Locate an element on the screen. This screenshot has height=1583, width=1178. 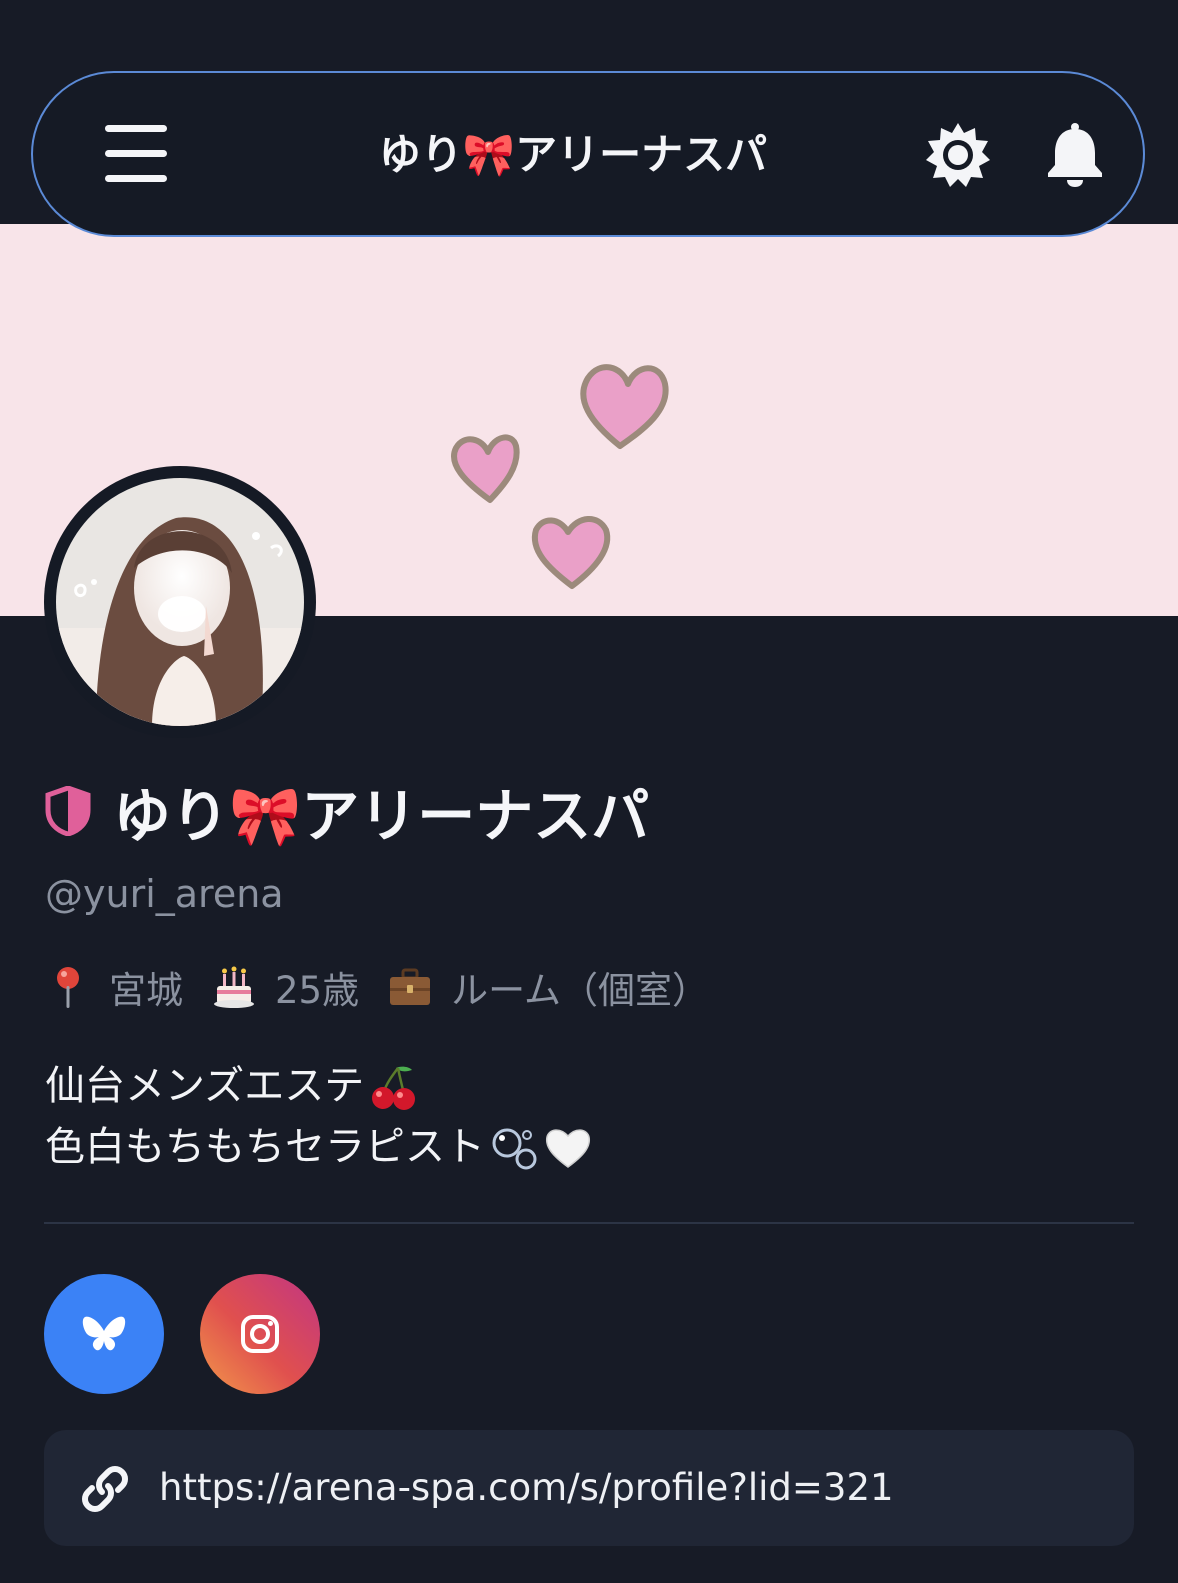
bio-line-1-text: 仙台メンズエステ is located at coordinates (205, 1086).